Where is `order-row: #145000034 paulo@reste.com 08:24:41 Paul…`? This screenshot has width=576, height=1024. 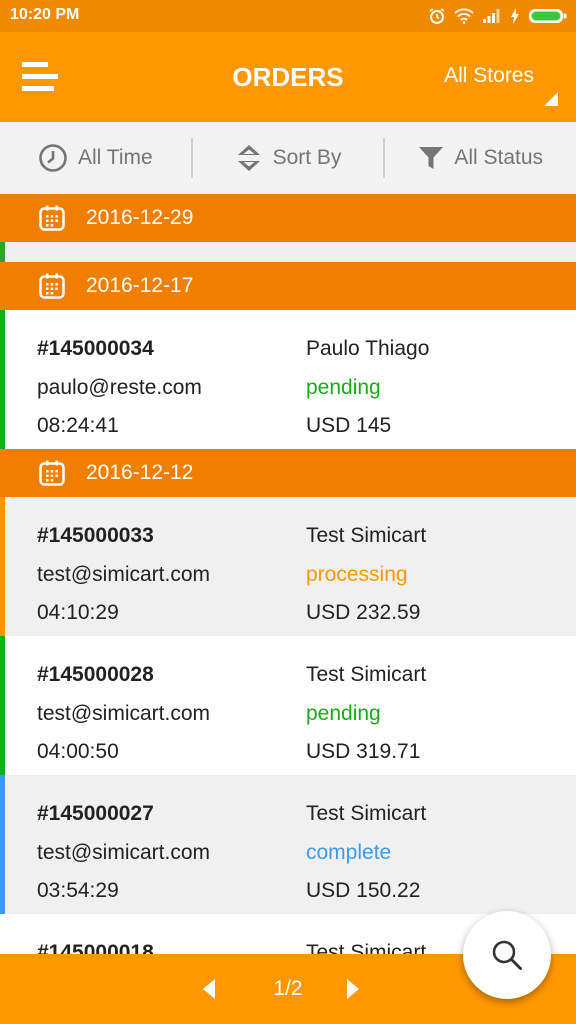
order-row: #145000034 paulo@reste.com 08:24:41 Paul… is located at coordinates (288, 379).